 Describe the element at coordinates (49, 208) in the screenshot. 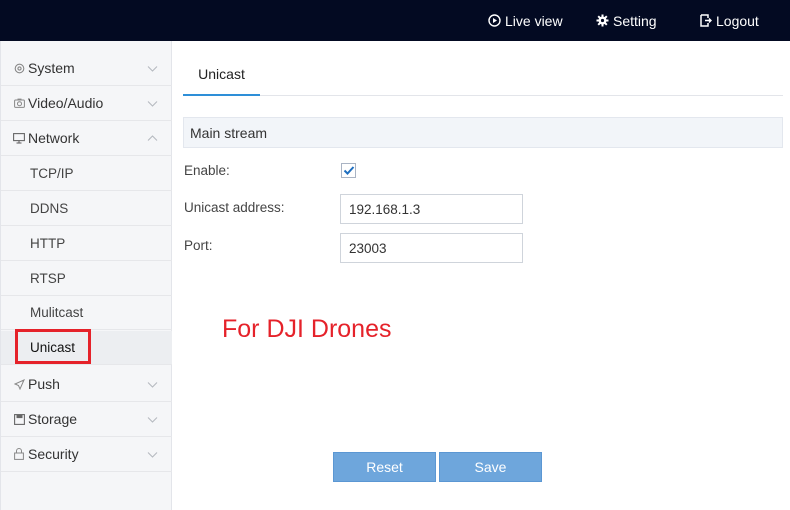

I see `sidebar-subitem-label: DDNS` at that location.